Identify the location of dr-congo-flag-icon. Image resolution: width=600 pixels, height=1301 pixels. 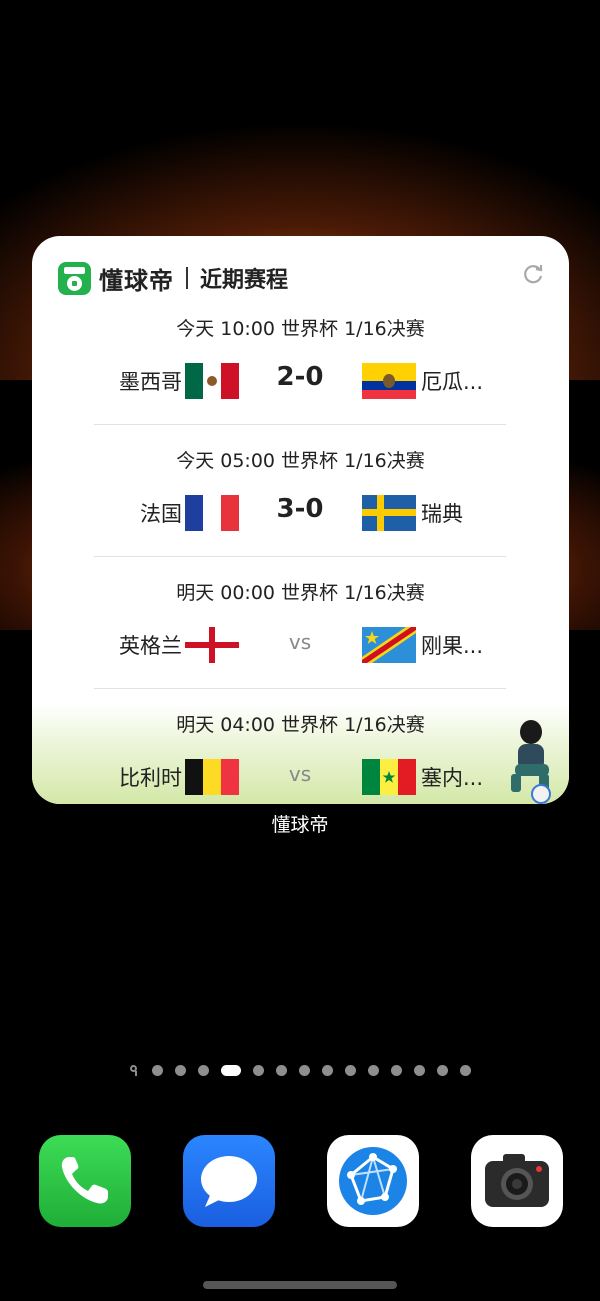
(389, 645).